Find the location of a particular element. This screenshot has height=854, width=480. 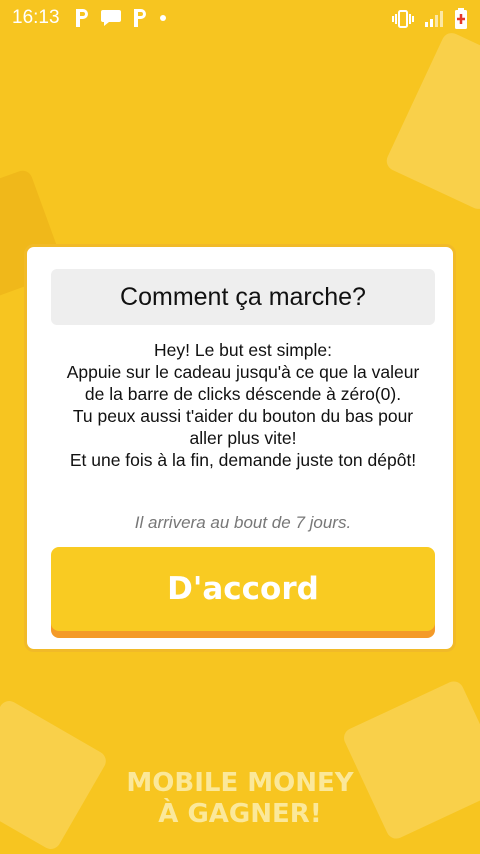

system-icons is located at coordinates (430, 19).